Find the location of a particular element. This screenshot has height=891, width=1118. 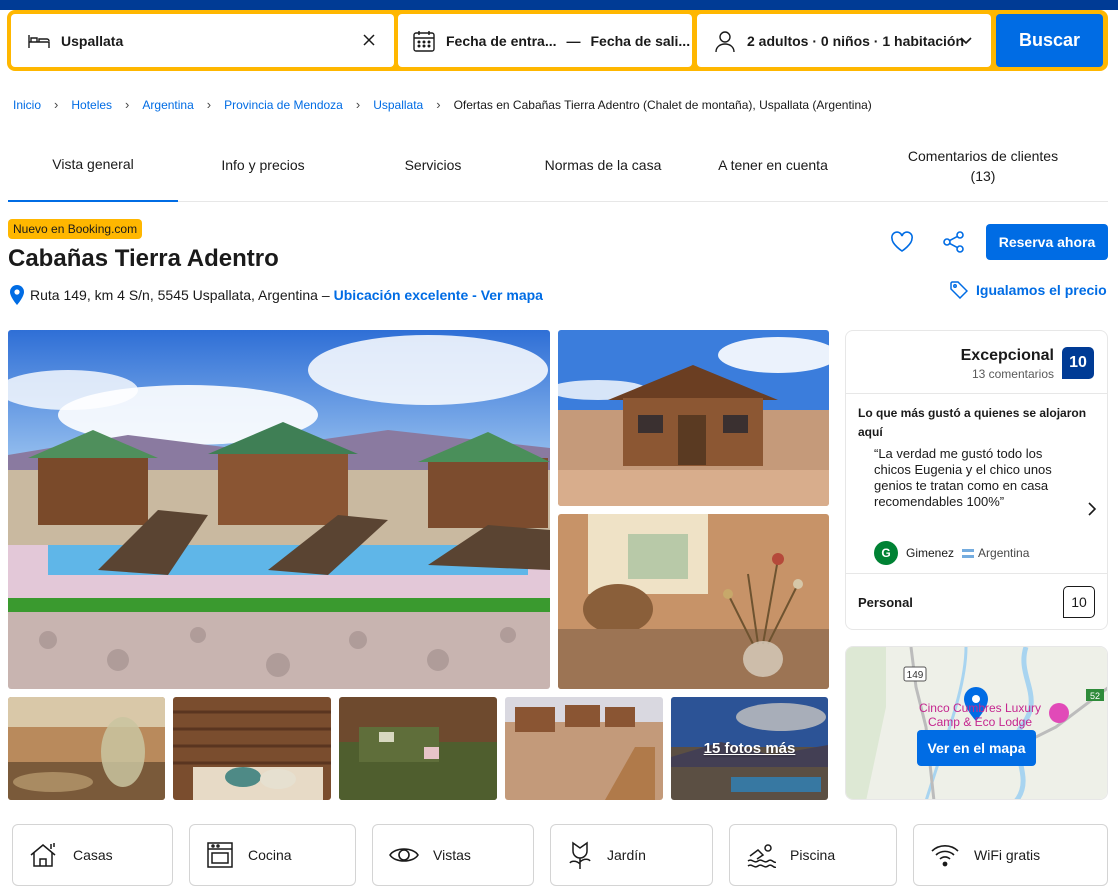

destination-field: Uspallata is located at coordinates (202, 40).